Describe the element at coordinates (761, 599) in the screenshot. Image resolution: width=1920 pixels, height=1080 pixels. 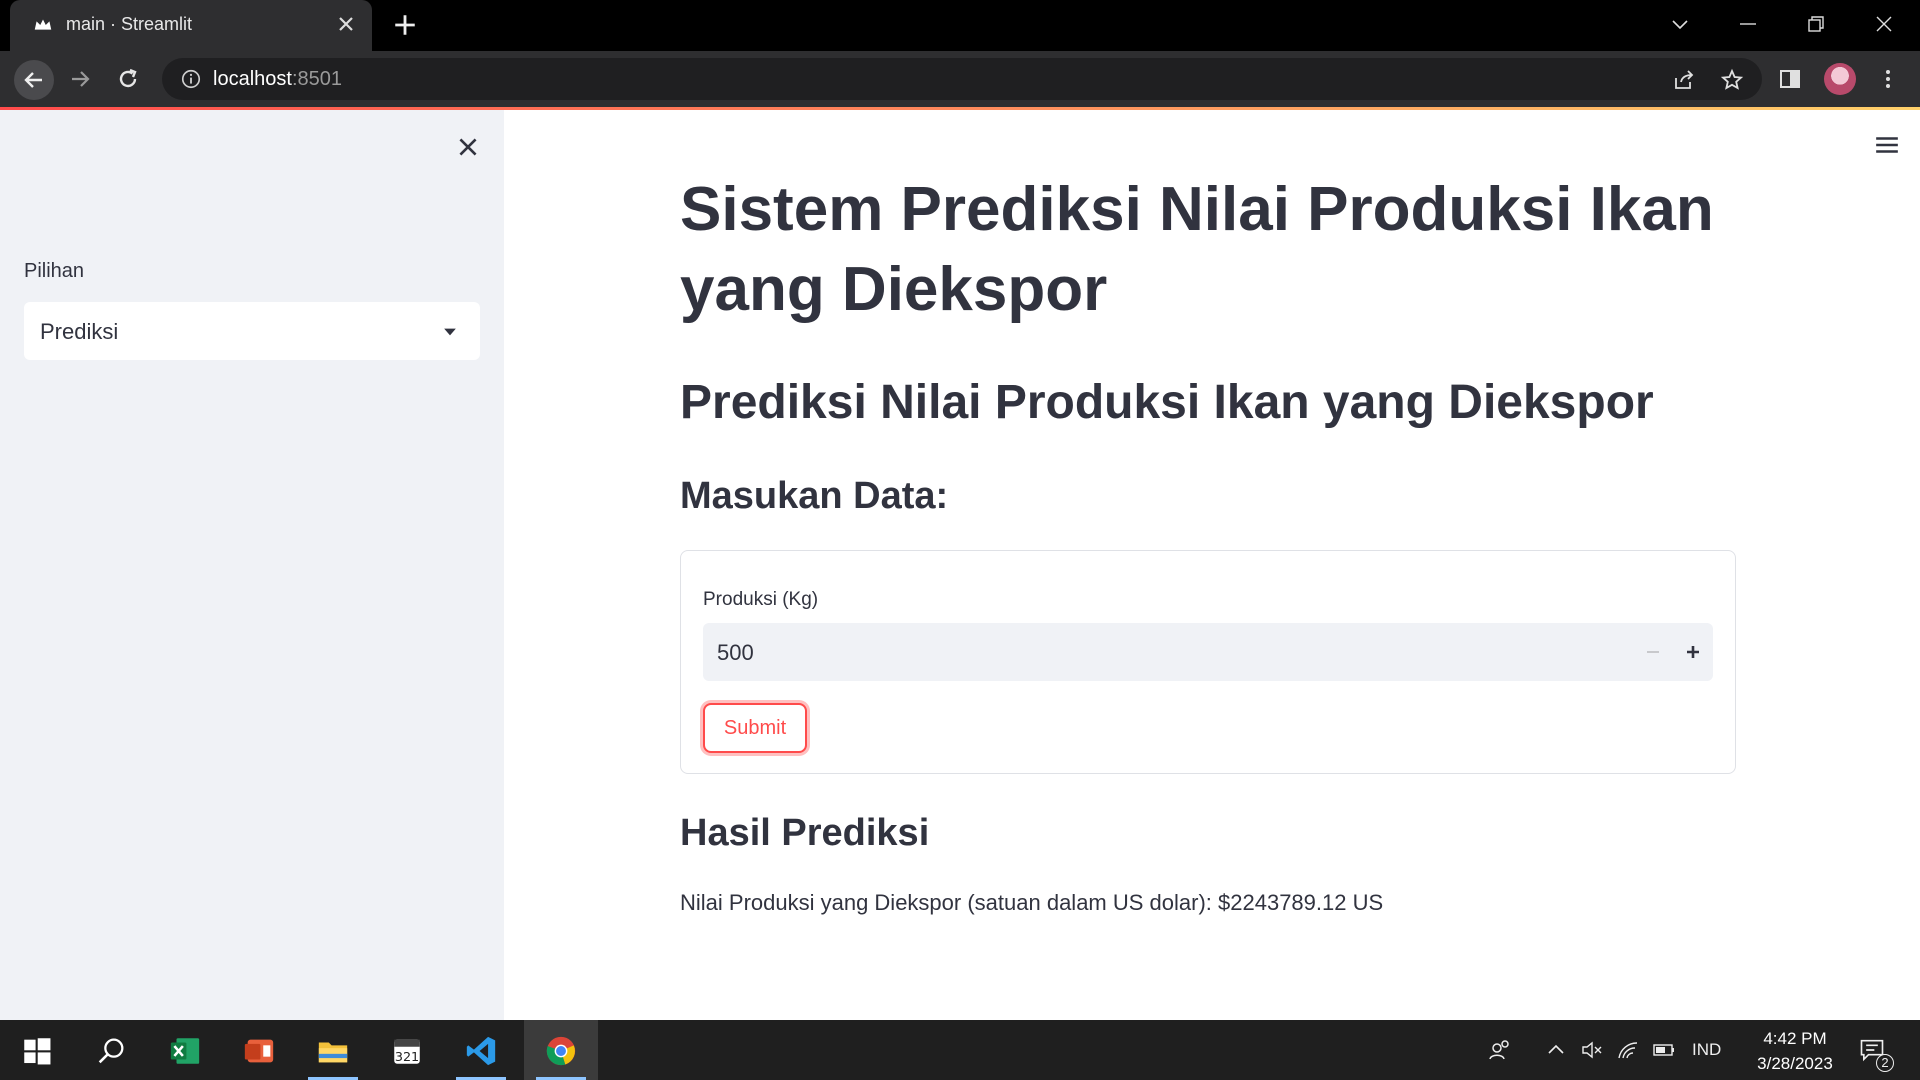
I see `produksi-label: Produksi (Kg)` at that location.